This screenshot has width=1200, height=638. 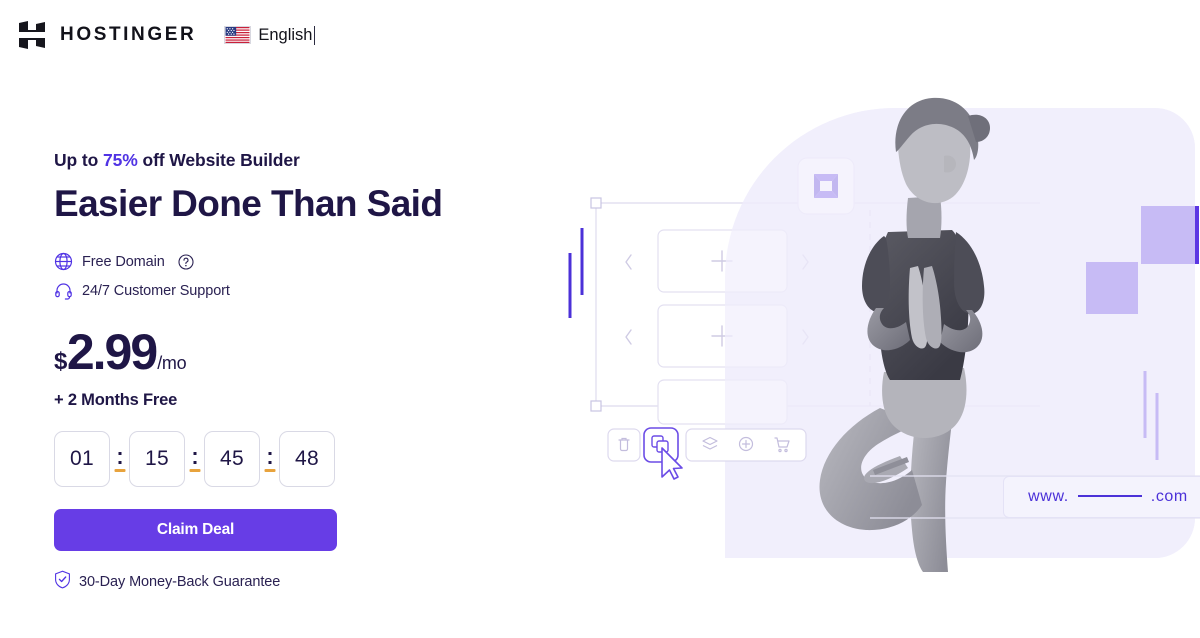 What do you see at coordinates (156, 290) in the screenshot?
I see `feature-label: 24/7 Customer Support` at bounding box center [156, 290].